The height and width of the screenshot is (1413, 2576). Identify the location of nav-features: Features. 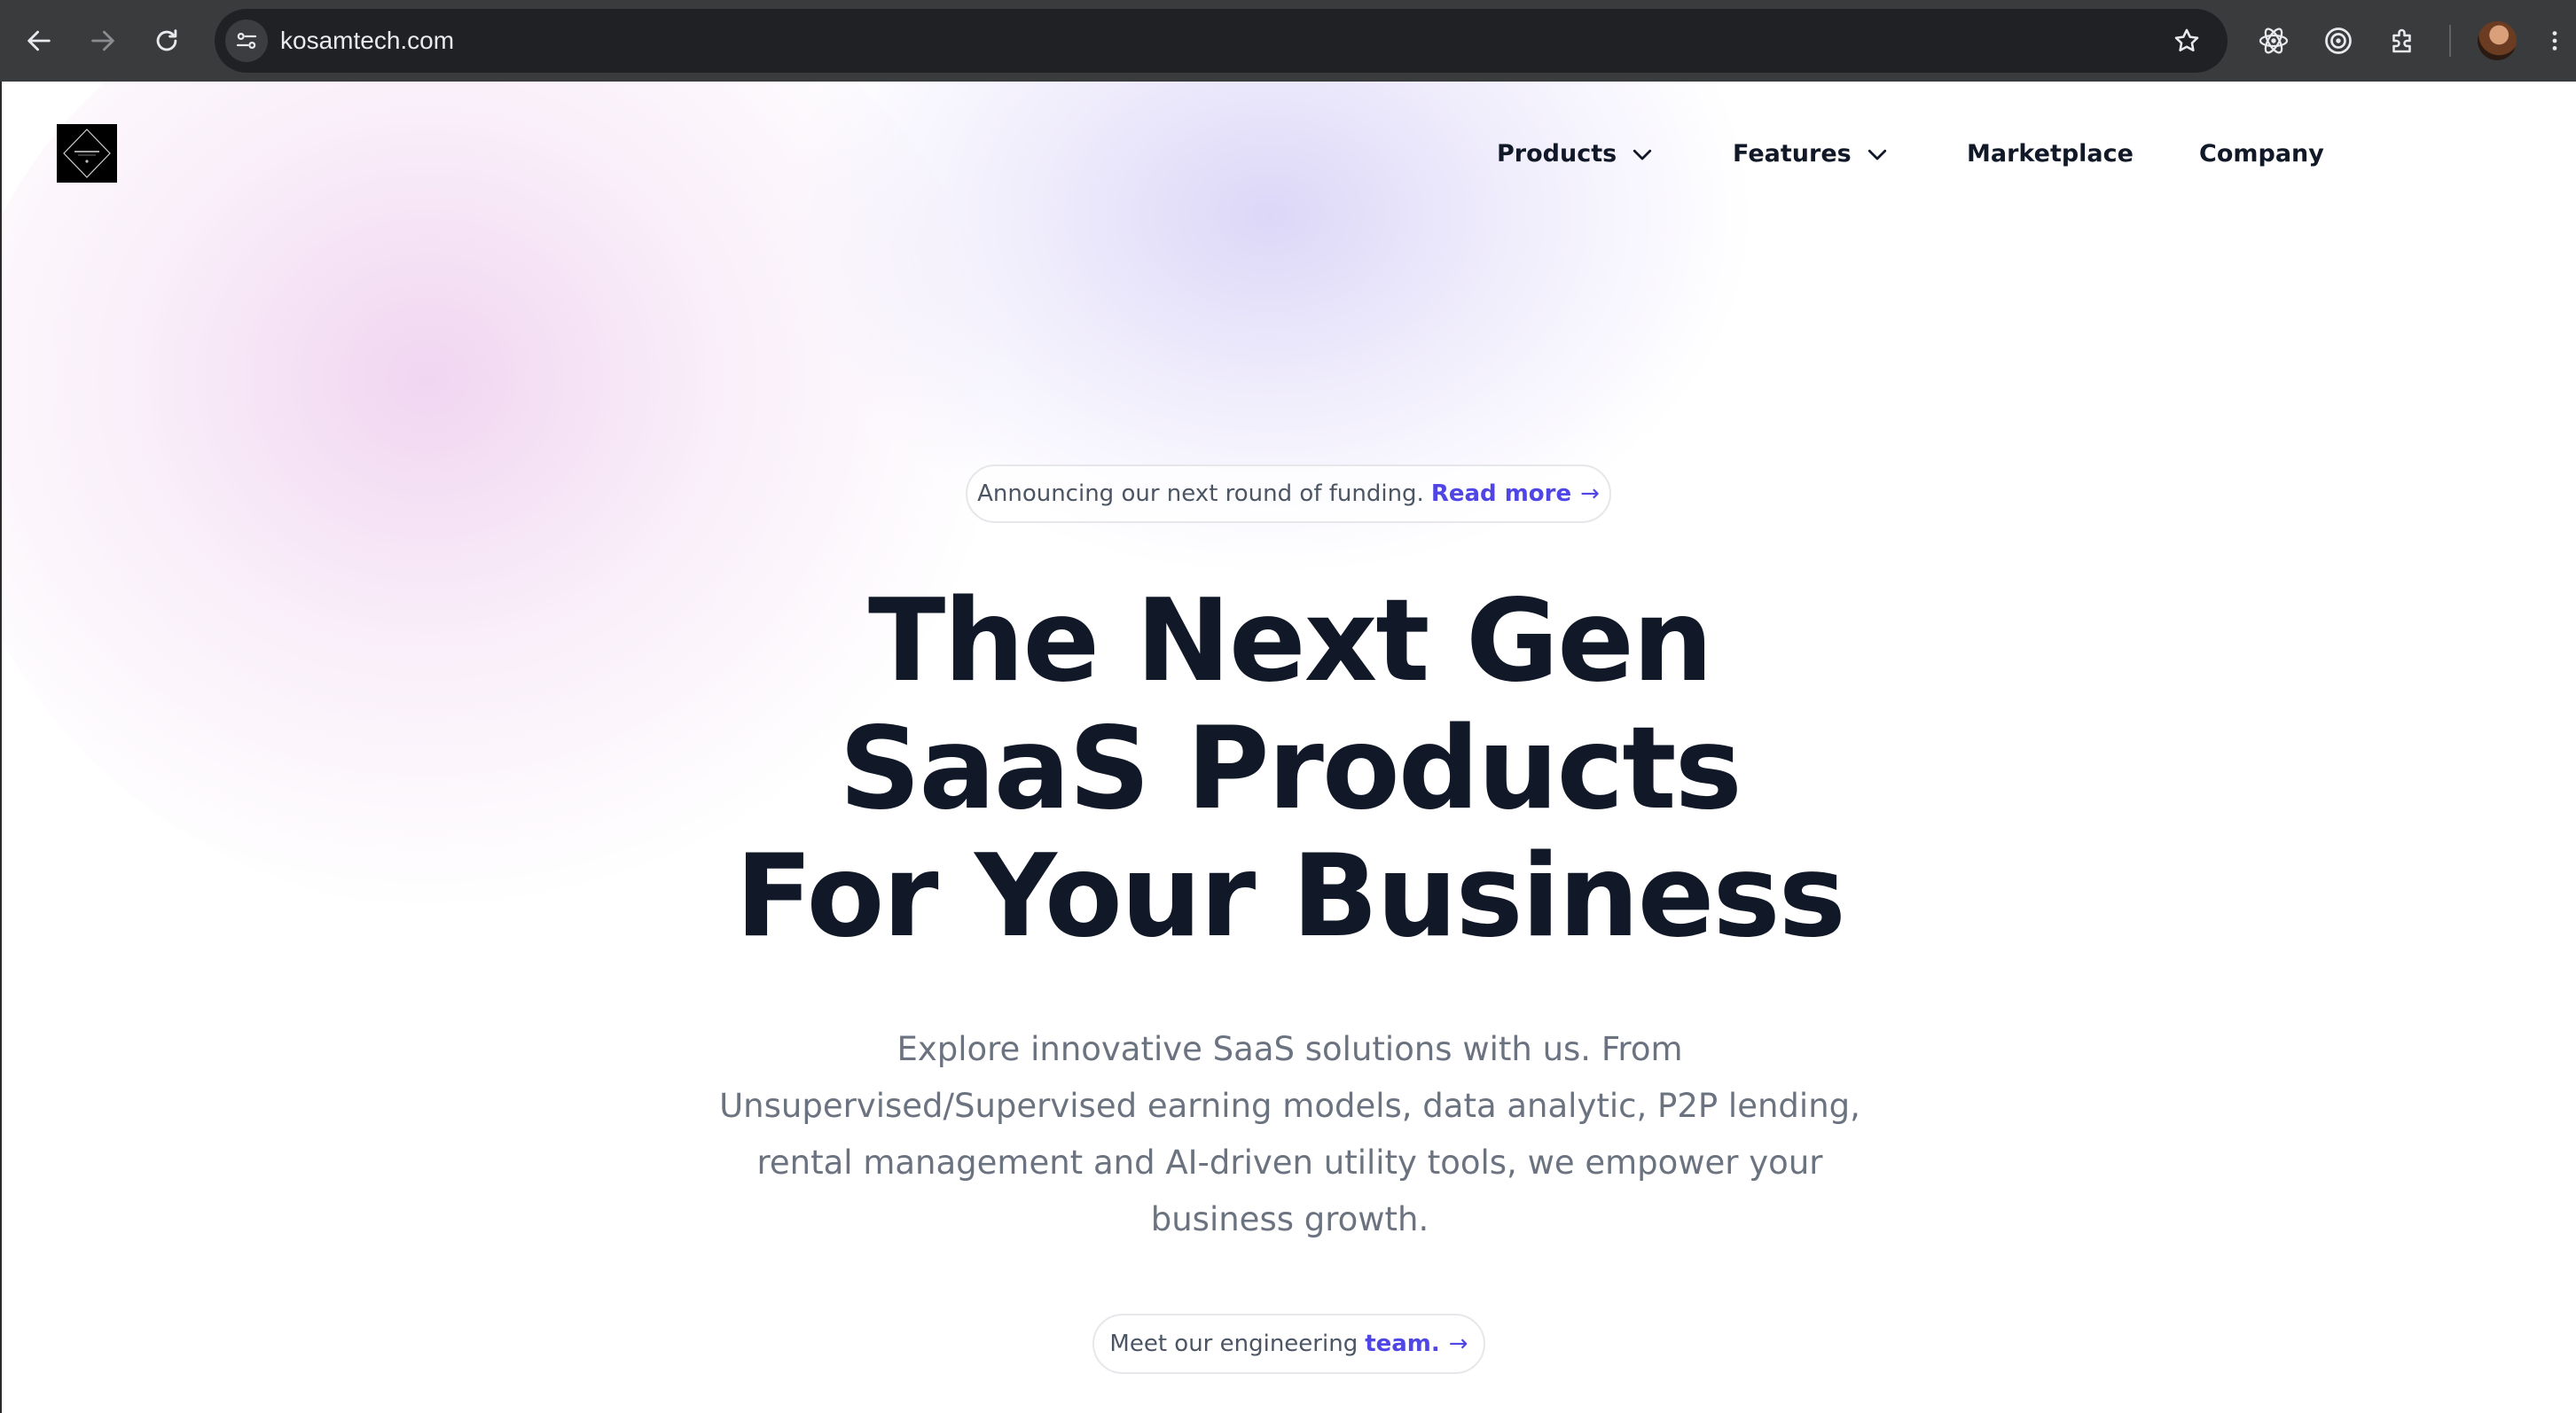
(1812, 154).